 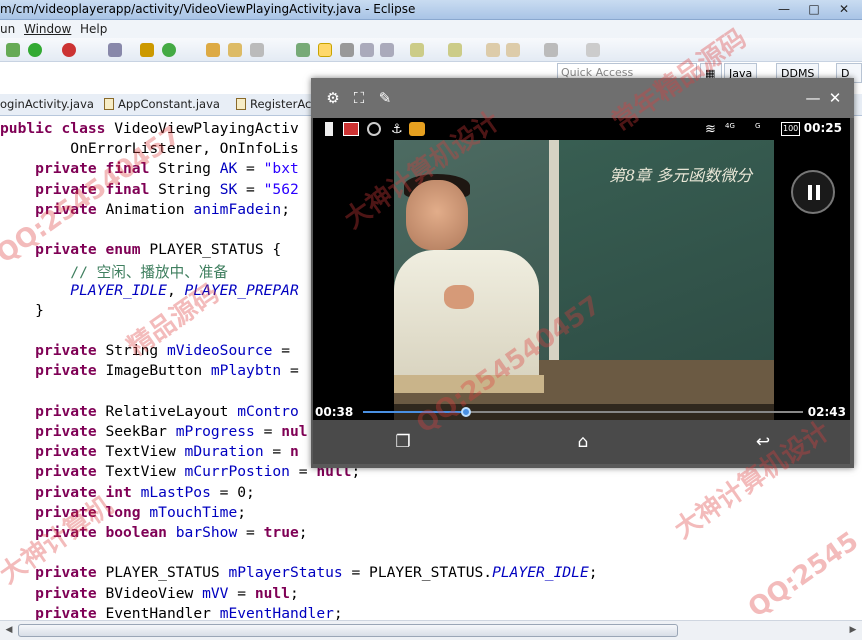 What do you see at coordinates (140, 251) in the screenshot?
I see `code-line: private enum PLAYER_STATUS {` at bounding box center [140, 251].